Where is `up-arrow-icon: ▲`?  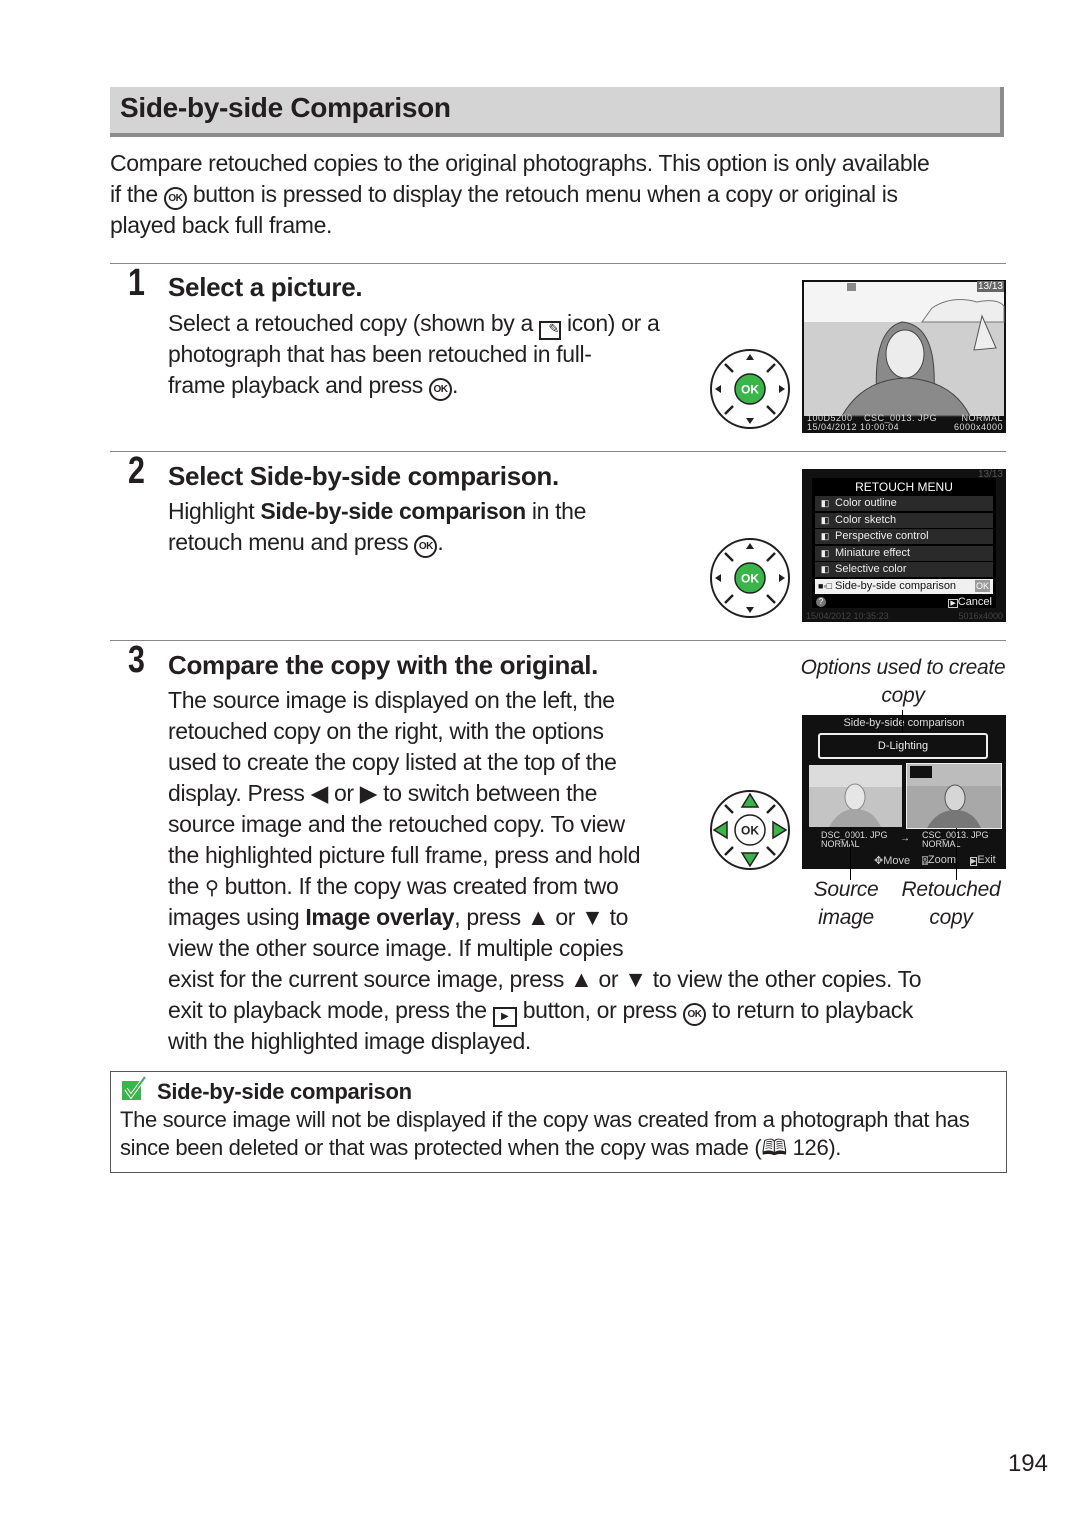 up-arrow-icon: ▲ is located at coordinates (538, 917).